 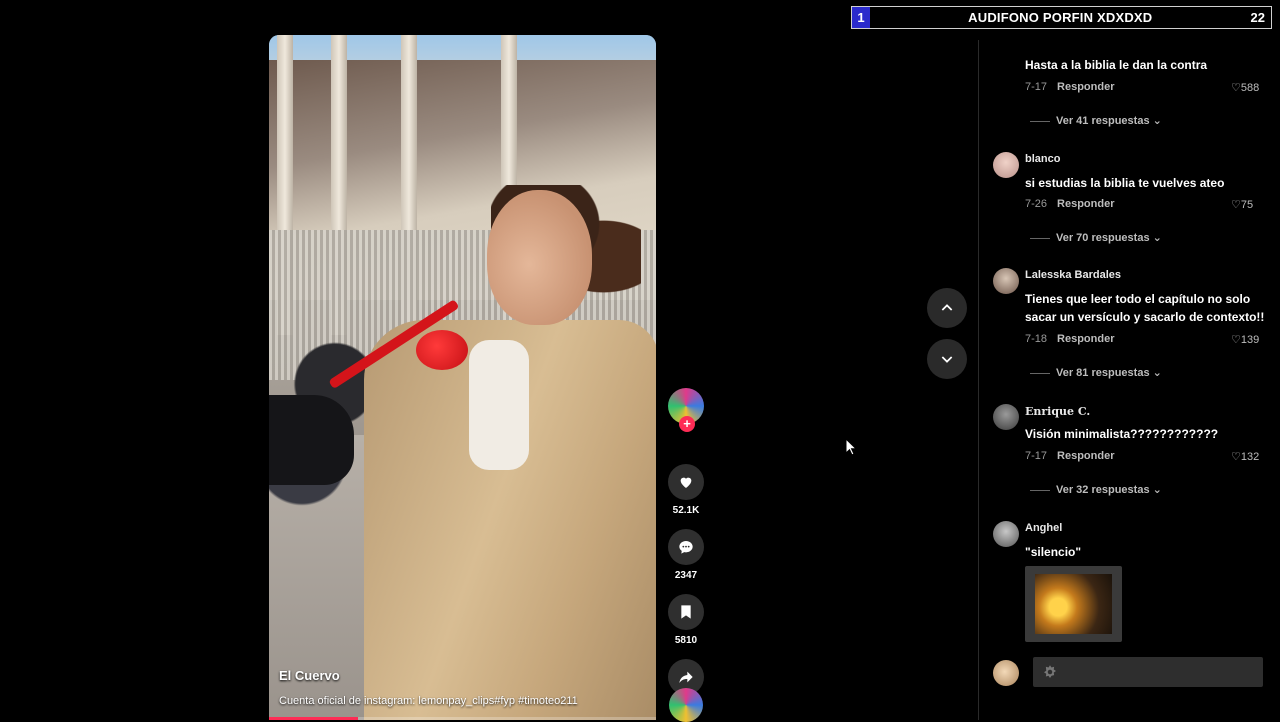 I want to click on comment-like-button: ♡139, so click(x=1245, y=339).